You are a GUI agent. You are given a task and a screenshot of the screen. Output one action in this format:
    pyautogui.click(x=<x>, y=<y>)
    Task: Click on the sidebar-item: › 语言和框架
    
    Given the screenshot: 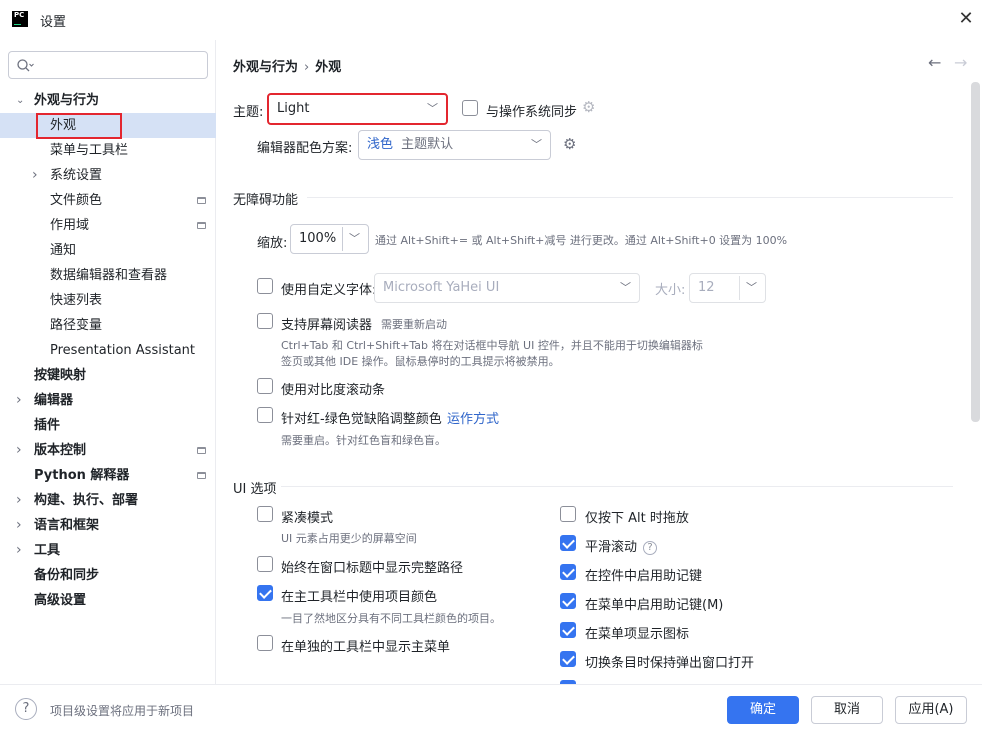 What is the action you would take?
    pyautogui.click(x=108, y=525)
    